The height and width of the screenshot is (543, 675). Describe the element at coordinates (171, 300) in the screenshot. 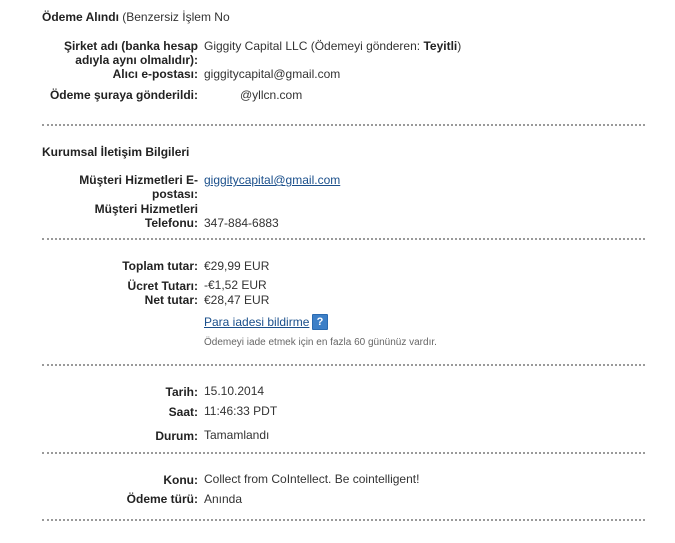

I see `net-amount-label: Net tutar:` at that location.